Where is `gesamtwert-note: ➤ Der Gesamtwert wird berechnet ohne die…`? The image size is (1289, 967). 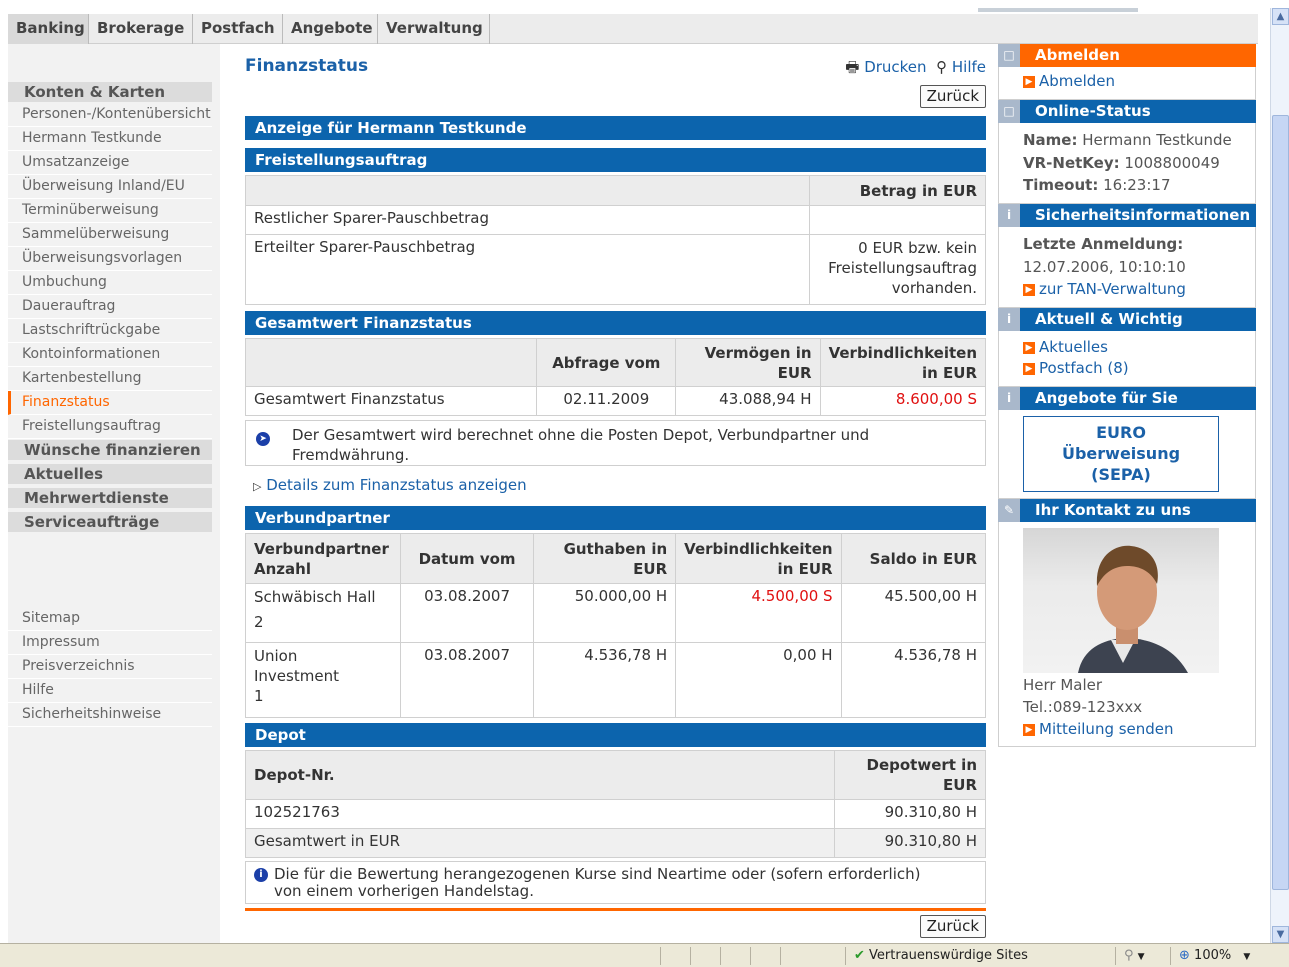
gesamtwert-note: ➤ Der Gesamtwert wird berechnet ohne die… is located at coordinates (615, 443).